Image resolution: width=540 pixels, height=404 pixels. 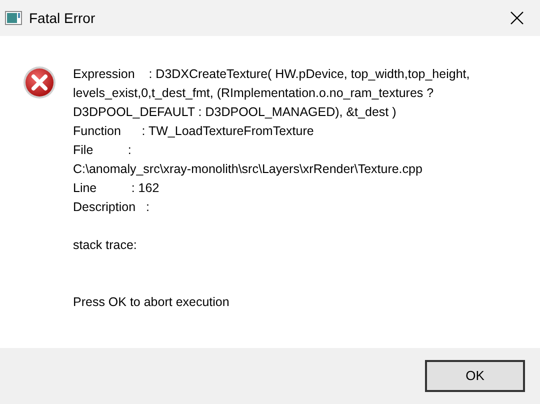 What do you see at coordinates (517, 18) in the screenshot?
I see `close-icon` at bounding box center [517, 18].